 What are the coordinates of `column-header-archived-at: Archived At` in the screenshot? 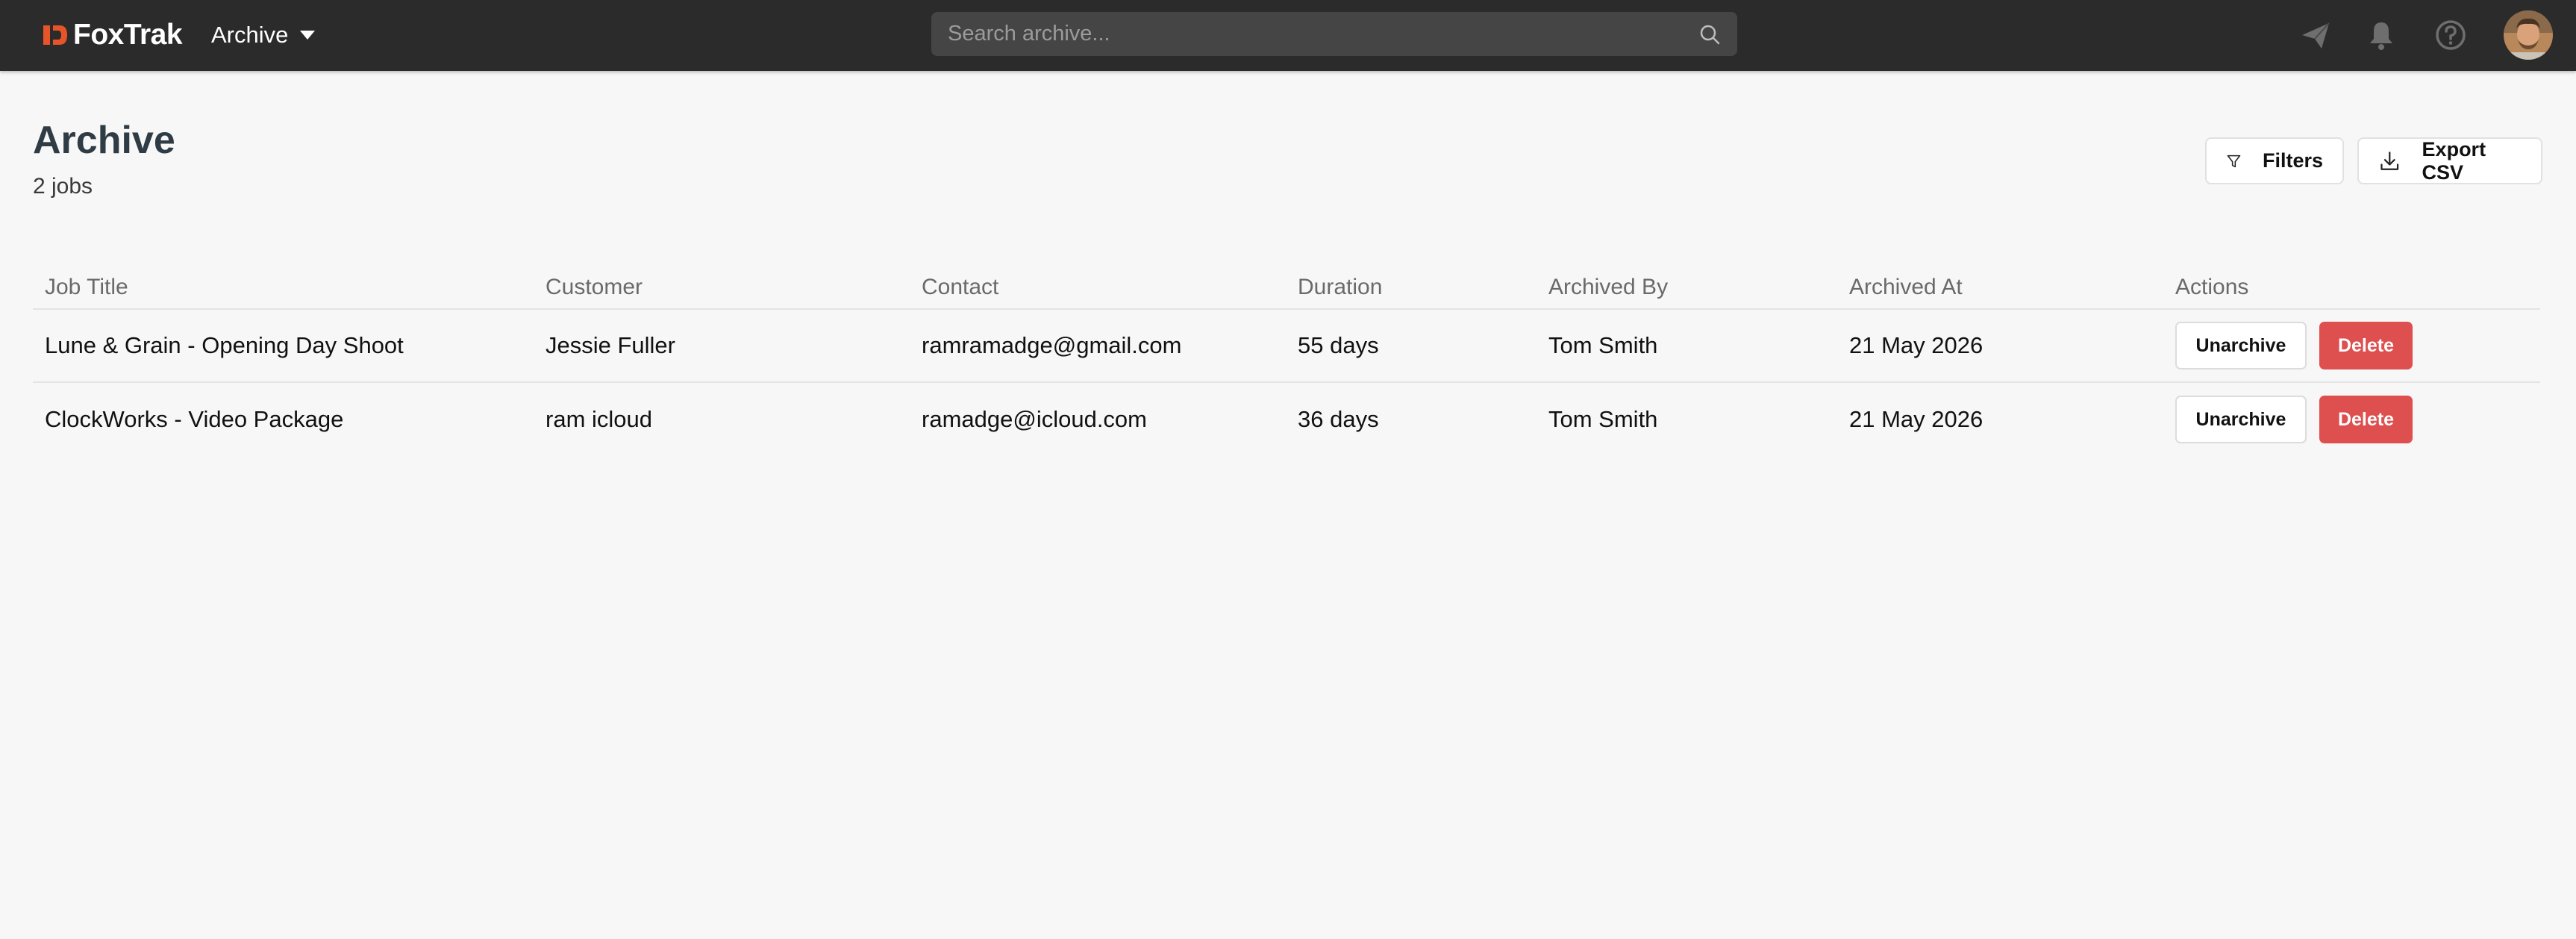 It's located at (1906, 281).